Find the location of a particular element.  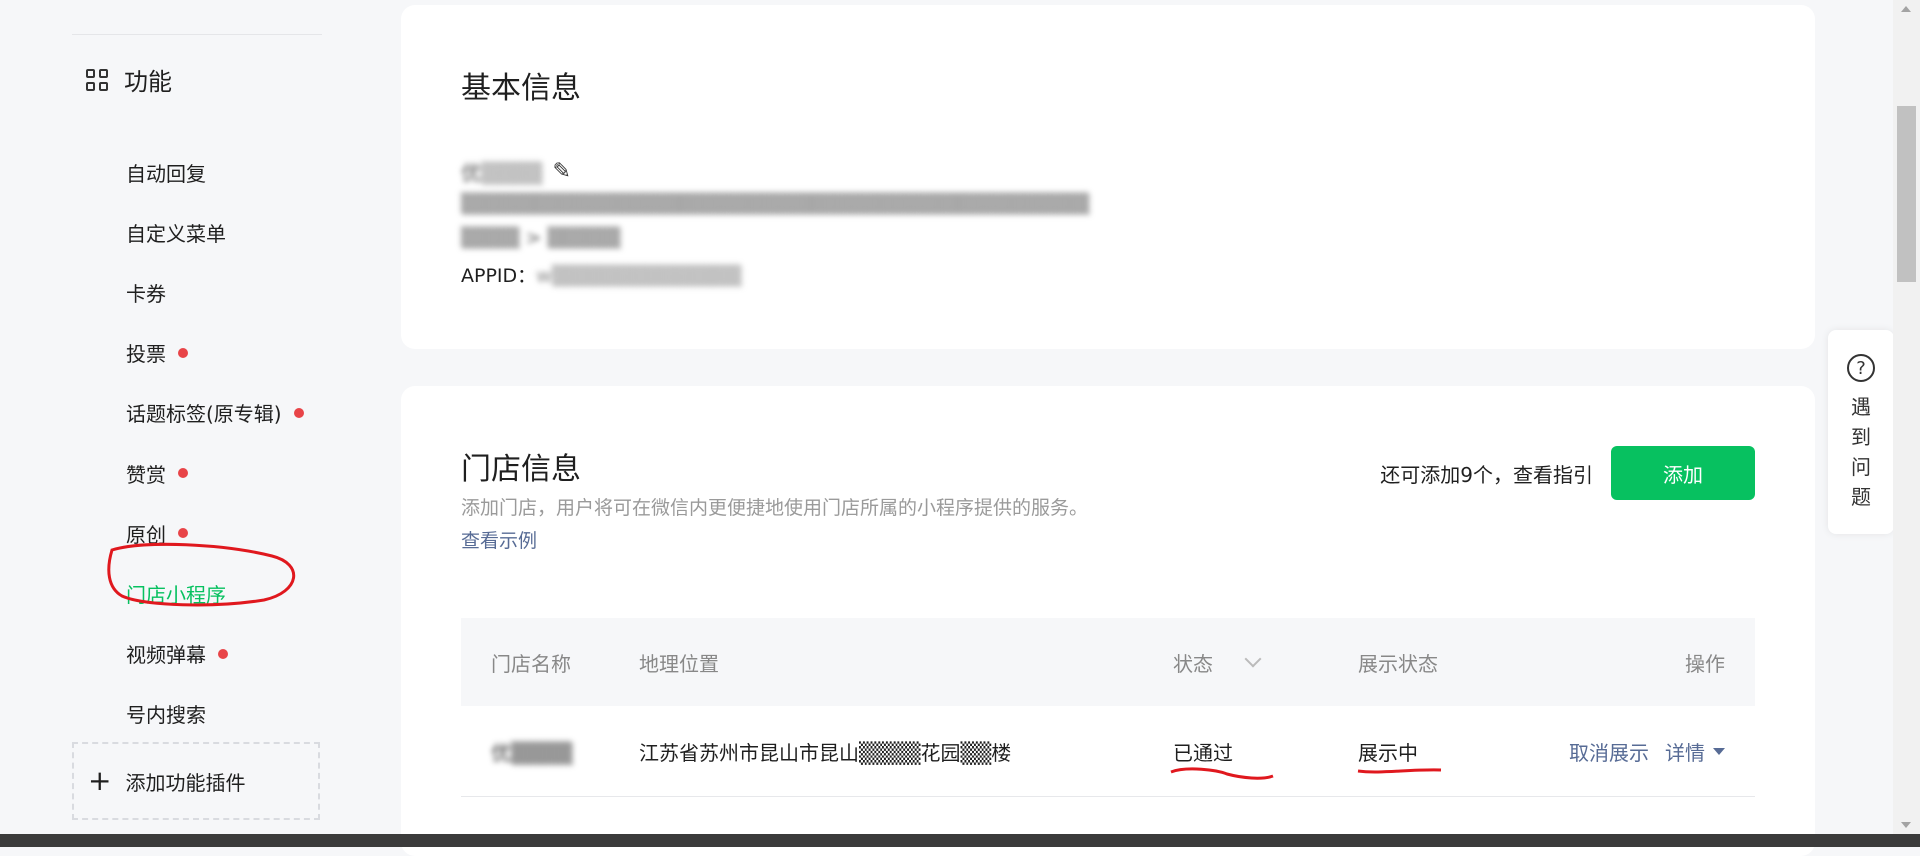

sidebar-item: 号内搜索 is located at coordinates (215, 714).